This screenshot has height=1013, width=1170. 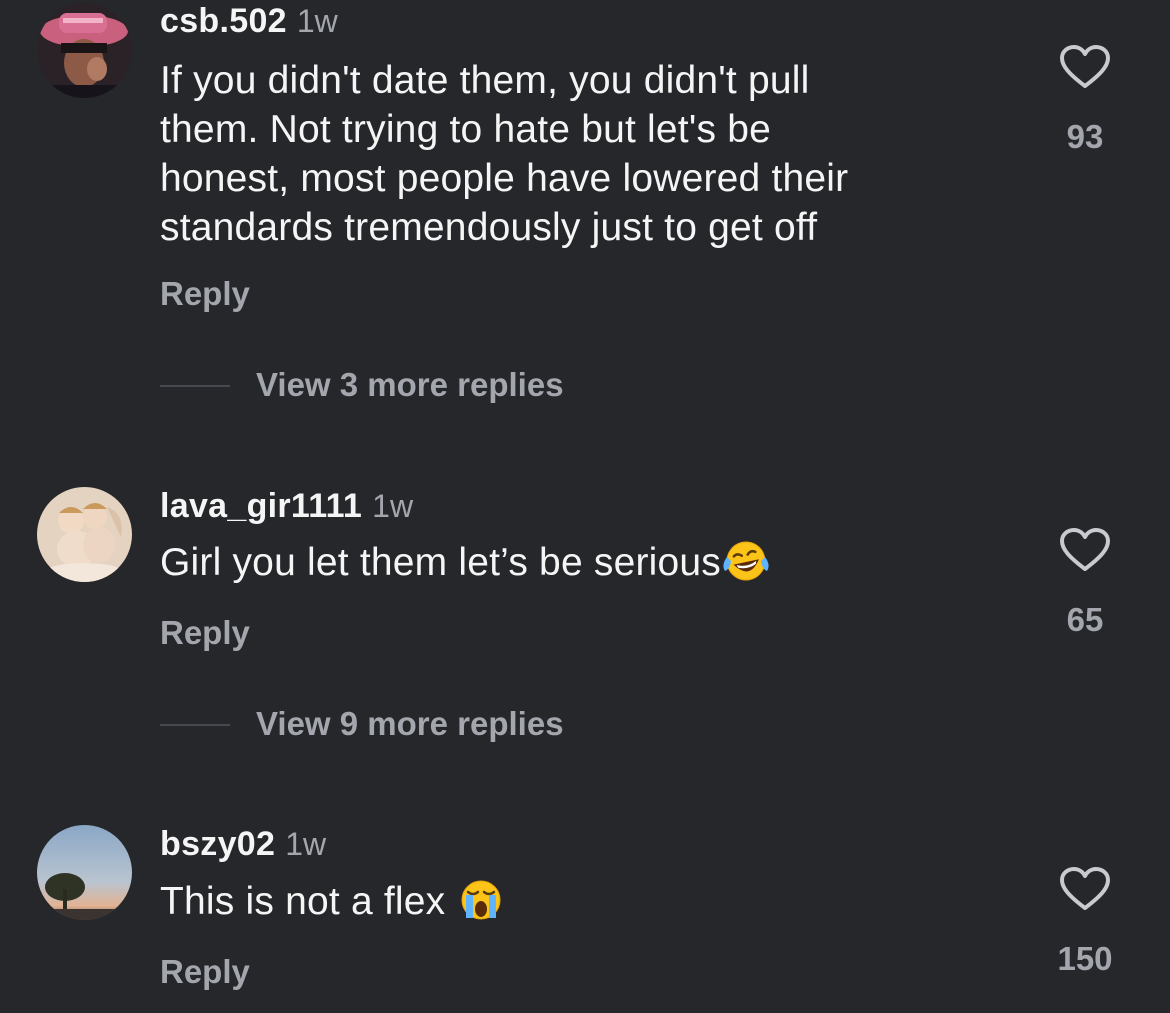 I want to click on view-more-replies-label: View 3 more replies, so click(x=410, y=384).